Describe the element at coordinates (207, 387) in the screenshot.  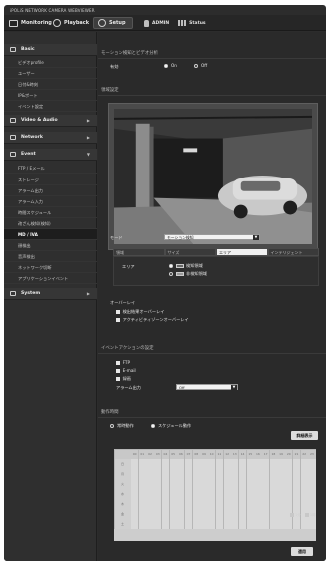
I see `alarm-out-select: Off ▼` at that location.